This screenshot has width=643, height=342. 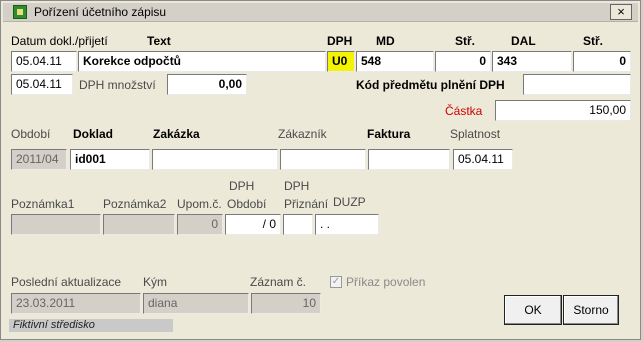 What do you see at coordinates (336, 282) in the screenshot?
I see `prikaz-povolen-checkbox: ✓` at bounding box center [336, 282].